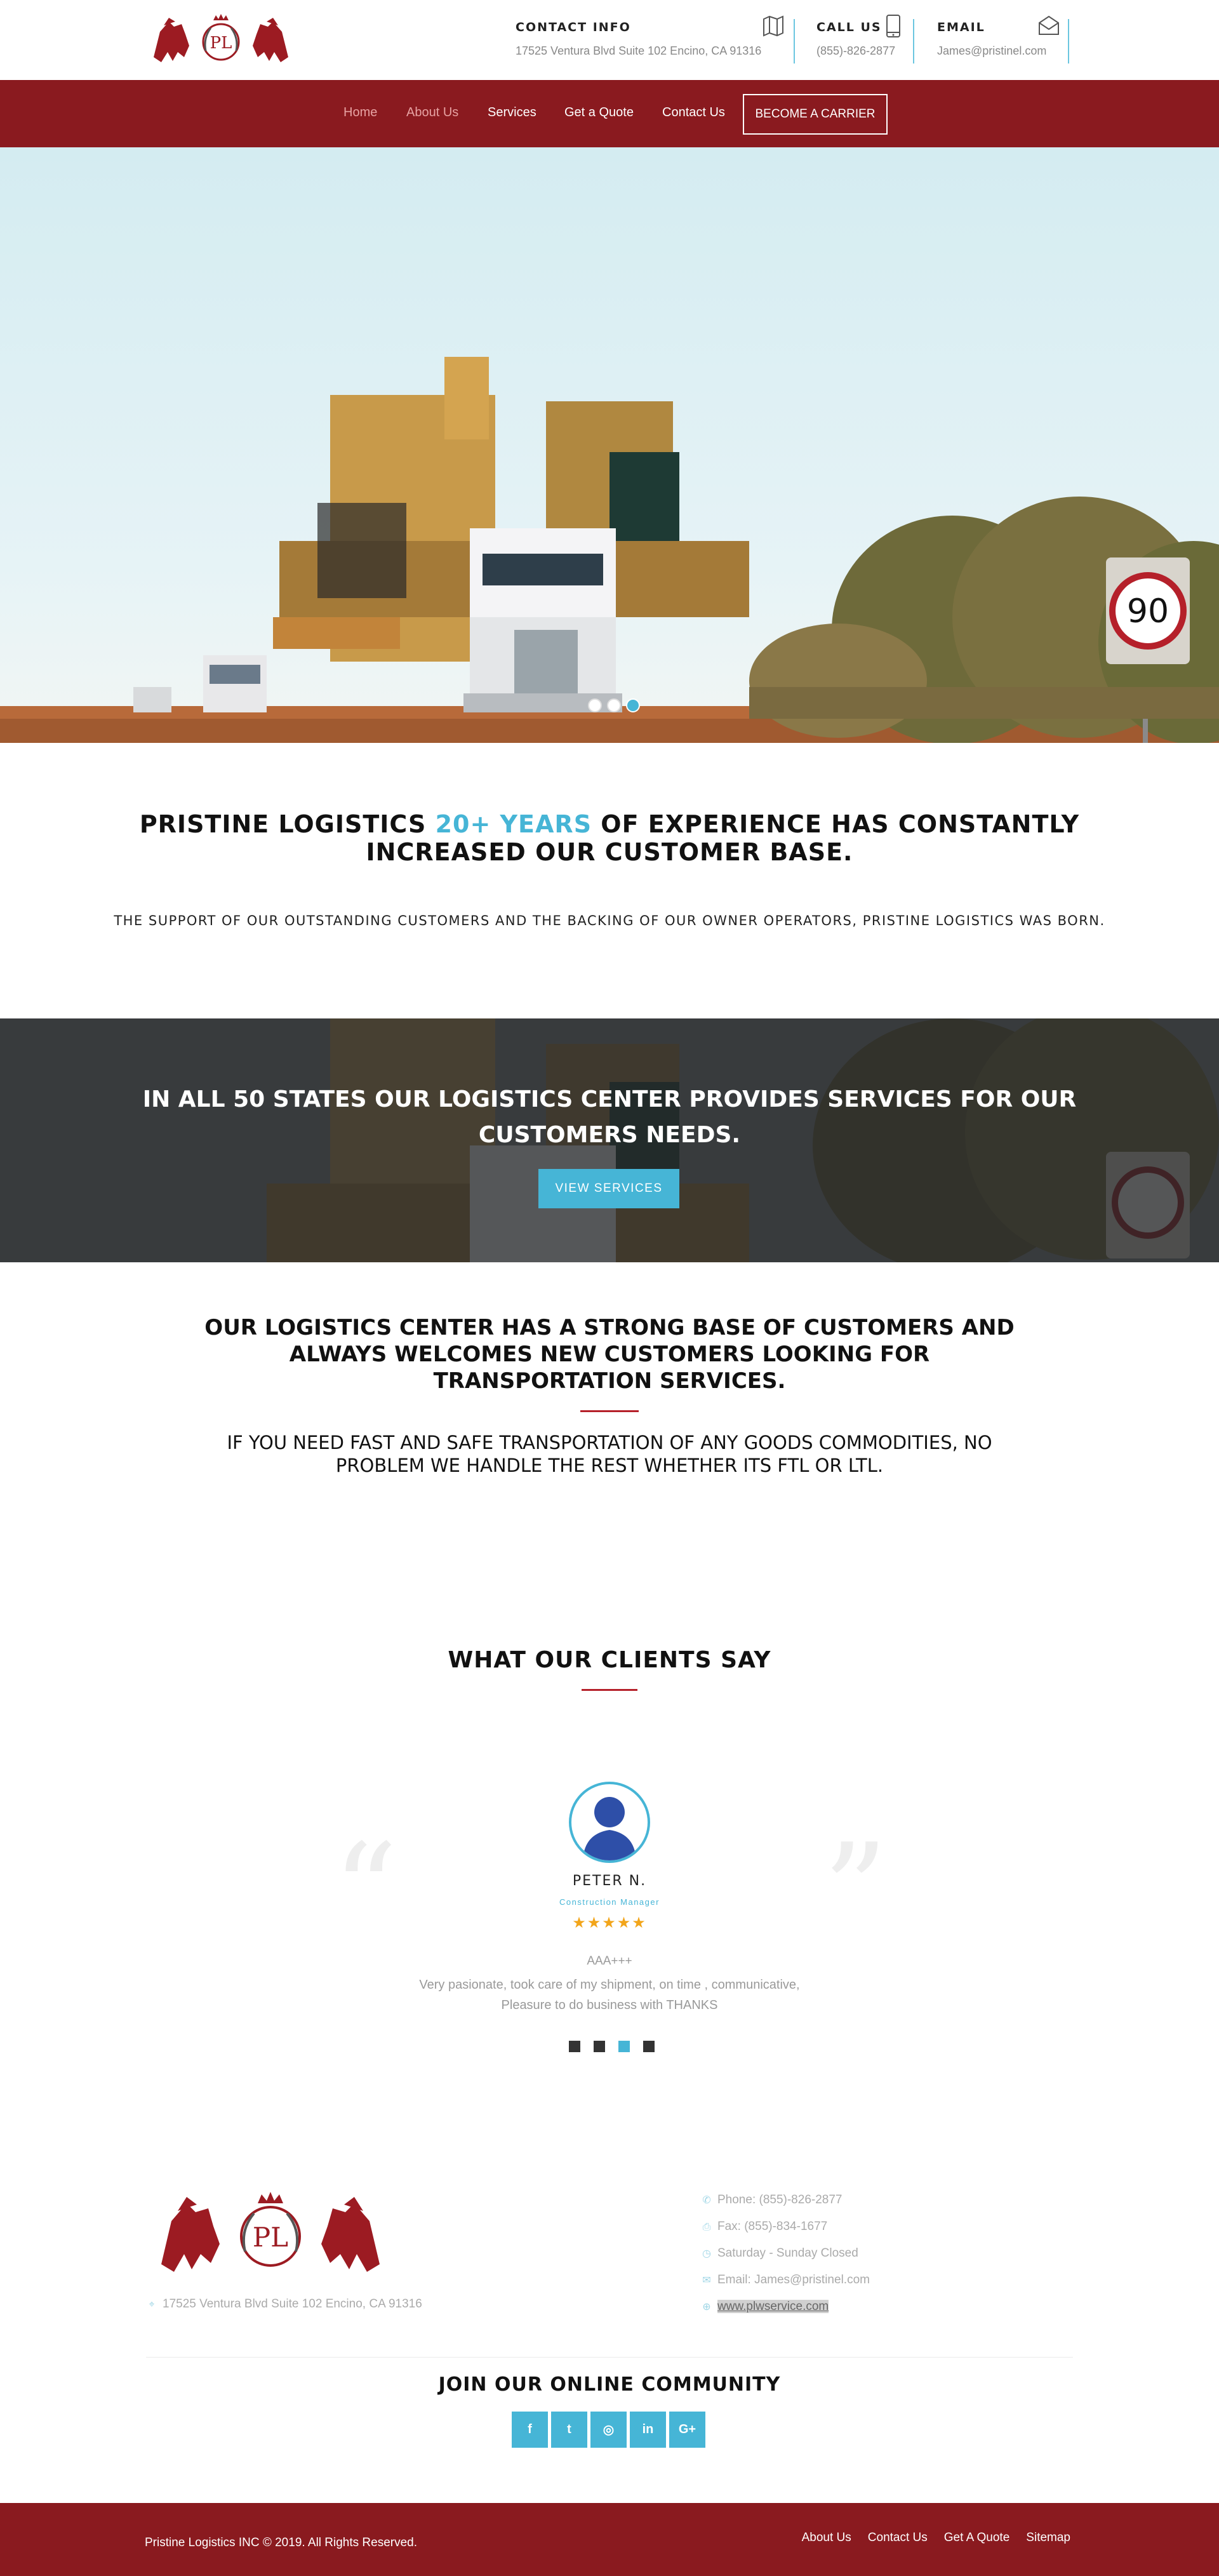  I want to click on view-services-button: VIEW SERVICES, so click(608, 1188).